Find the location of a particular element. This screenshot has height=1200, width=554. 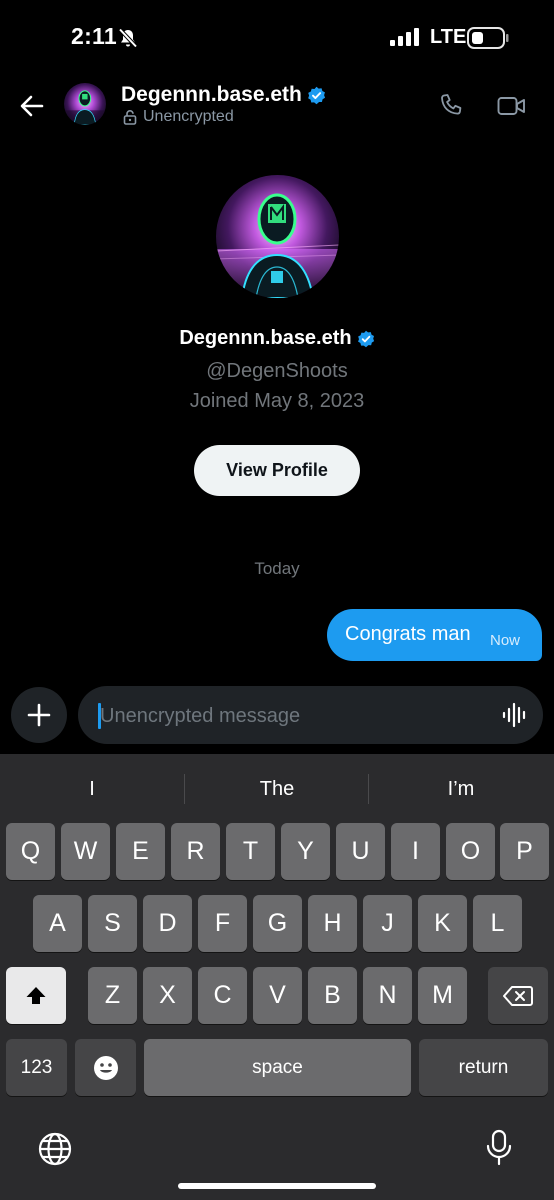

text-cursor is located at coordinates (99, 716).